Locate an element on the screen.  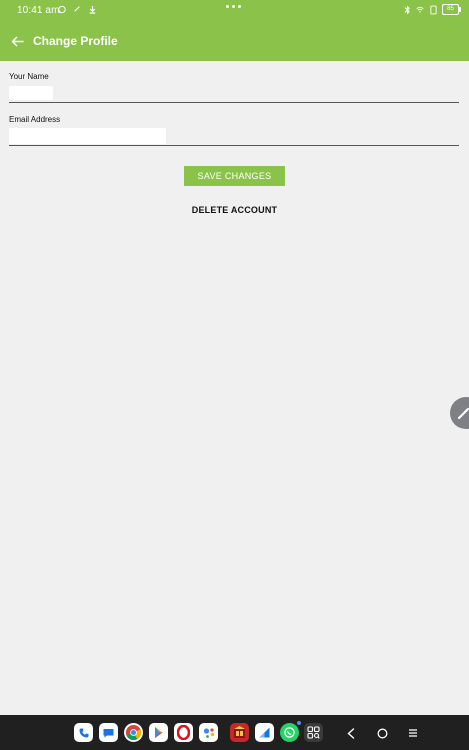
page-title: Change Profile is located at coordinates (75, 41).